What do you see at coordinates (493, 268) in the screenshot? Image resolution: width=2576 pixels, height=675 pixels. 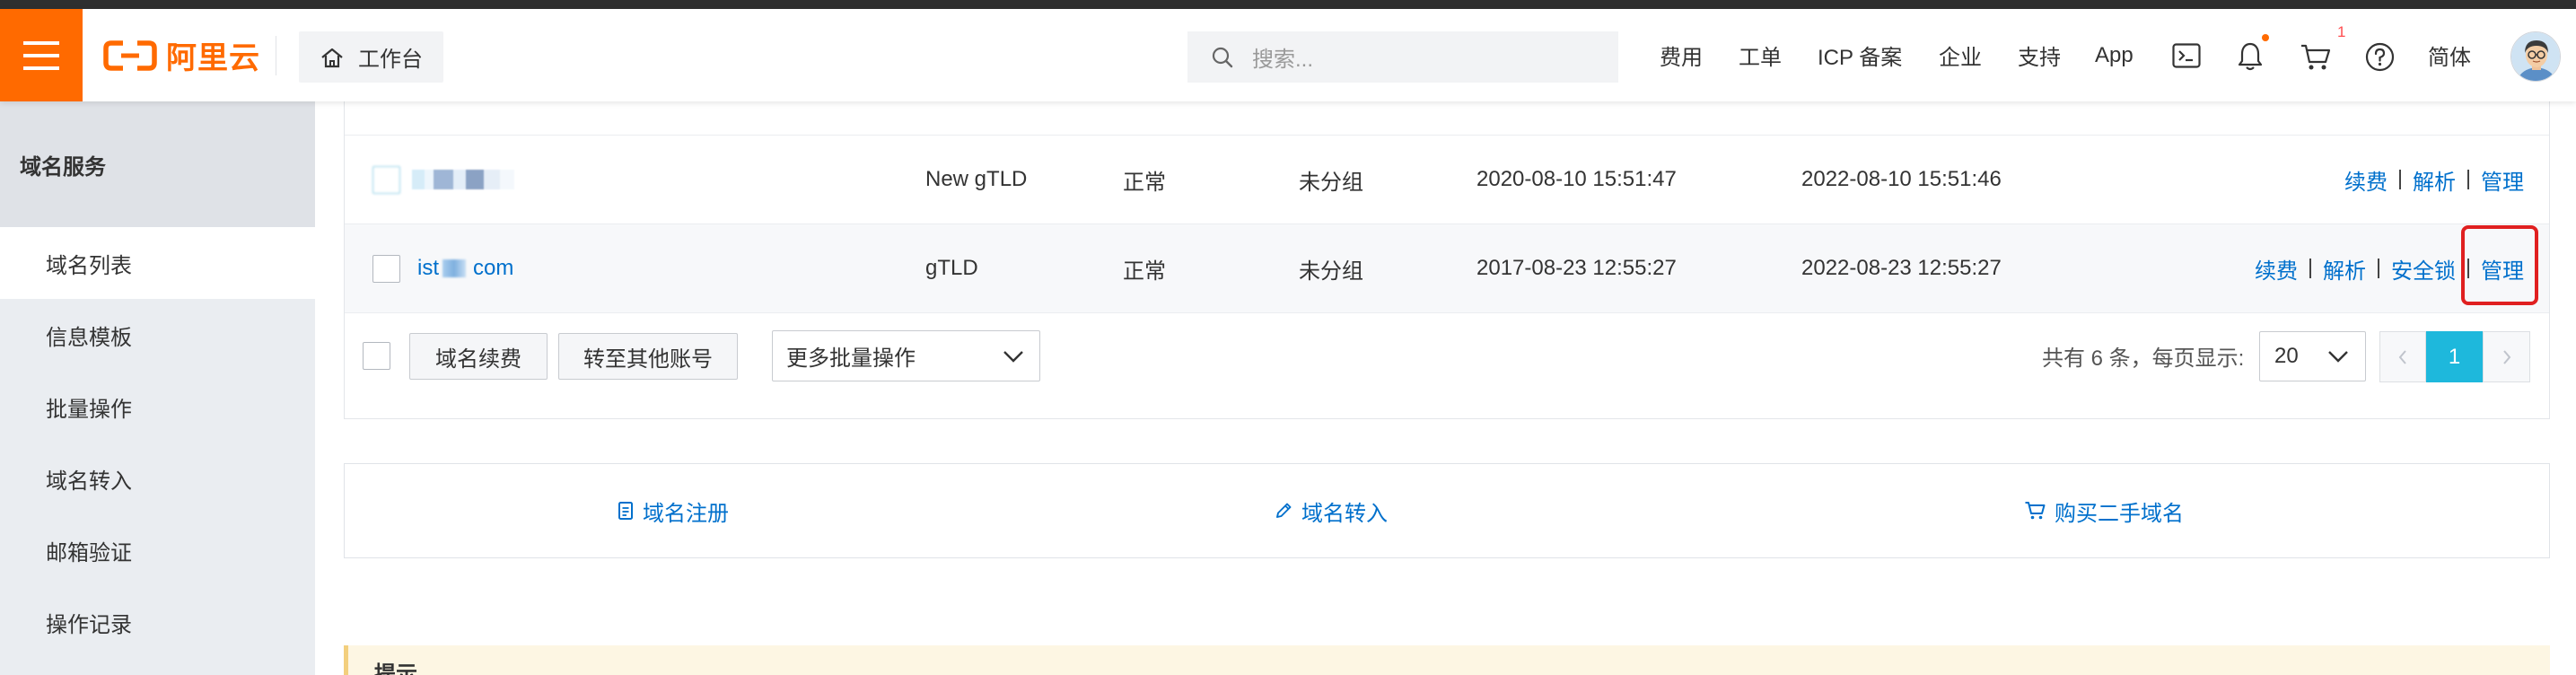 I see `domain-name-suffix: com` at bounding box center [493, 268].